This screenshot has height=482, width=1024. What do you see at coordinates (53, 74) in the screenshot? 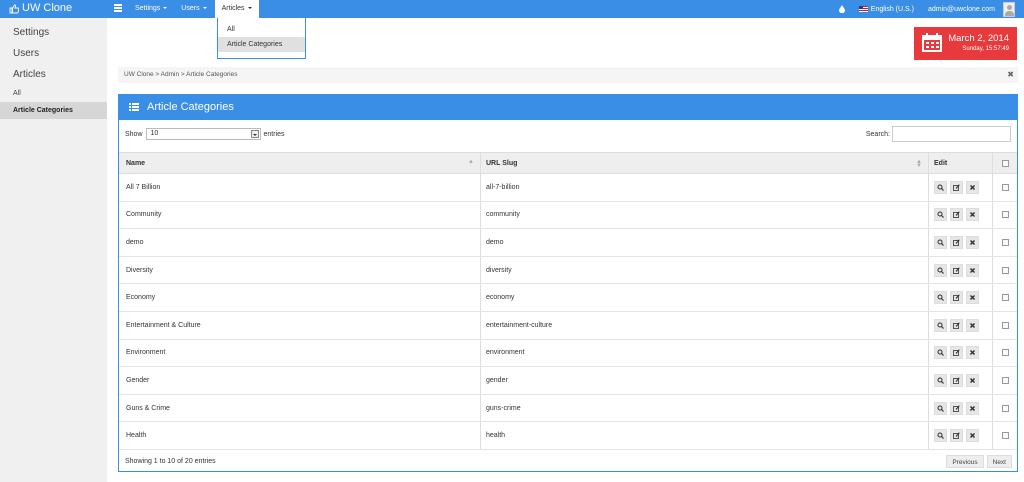
I see `sidebar-item-articles: Articles` at bounding box center [53, 74].